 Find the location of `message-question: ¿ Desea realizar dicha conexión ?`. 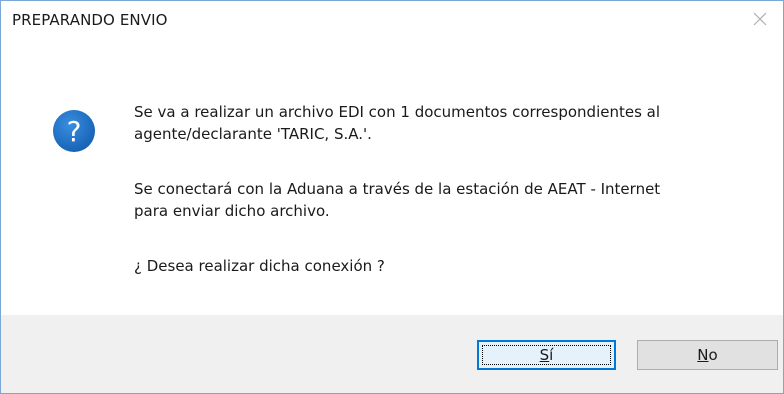

message-question: ¿ Desea realizar dicha conexión ? is located at coordinates (259, 266).